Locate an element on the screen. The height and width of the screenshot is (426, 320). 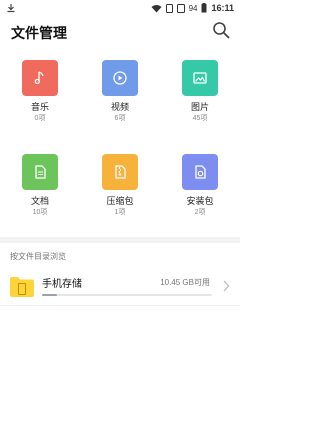
category-count: 1项 is located at coordinates (120, 212).